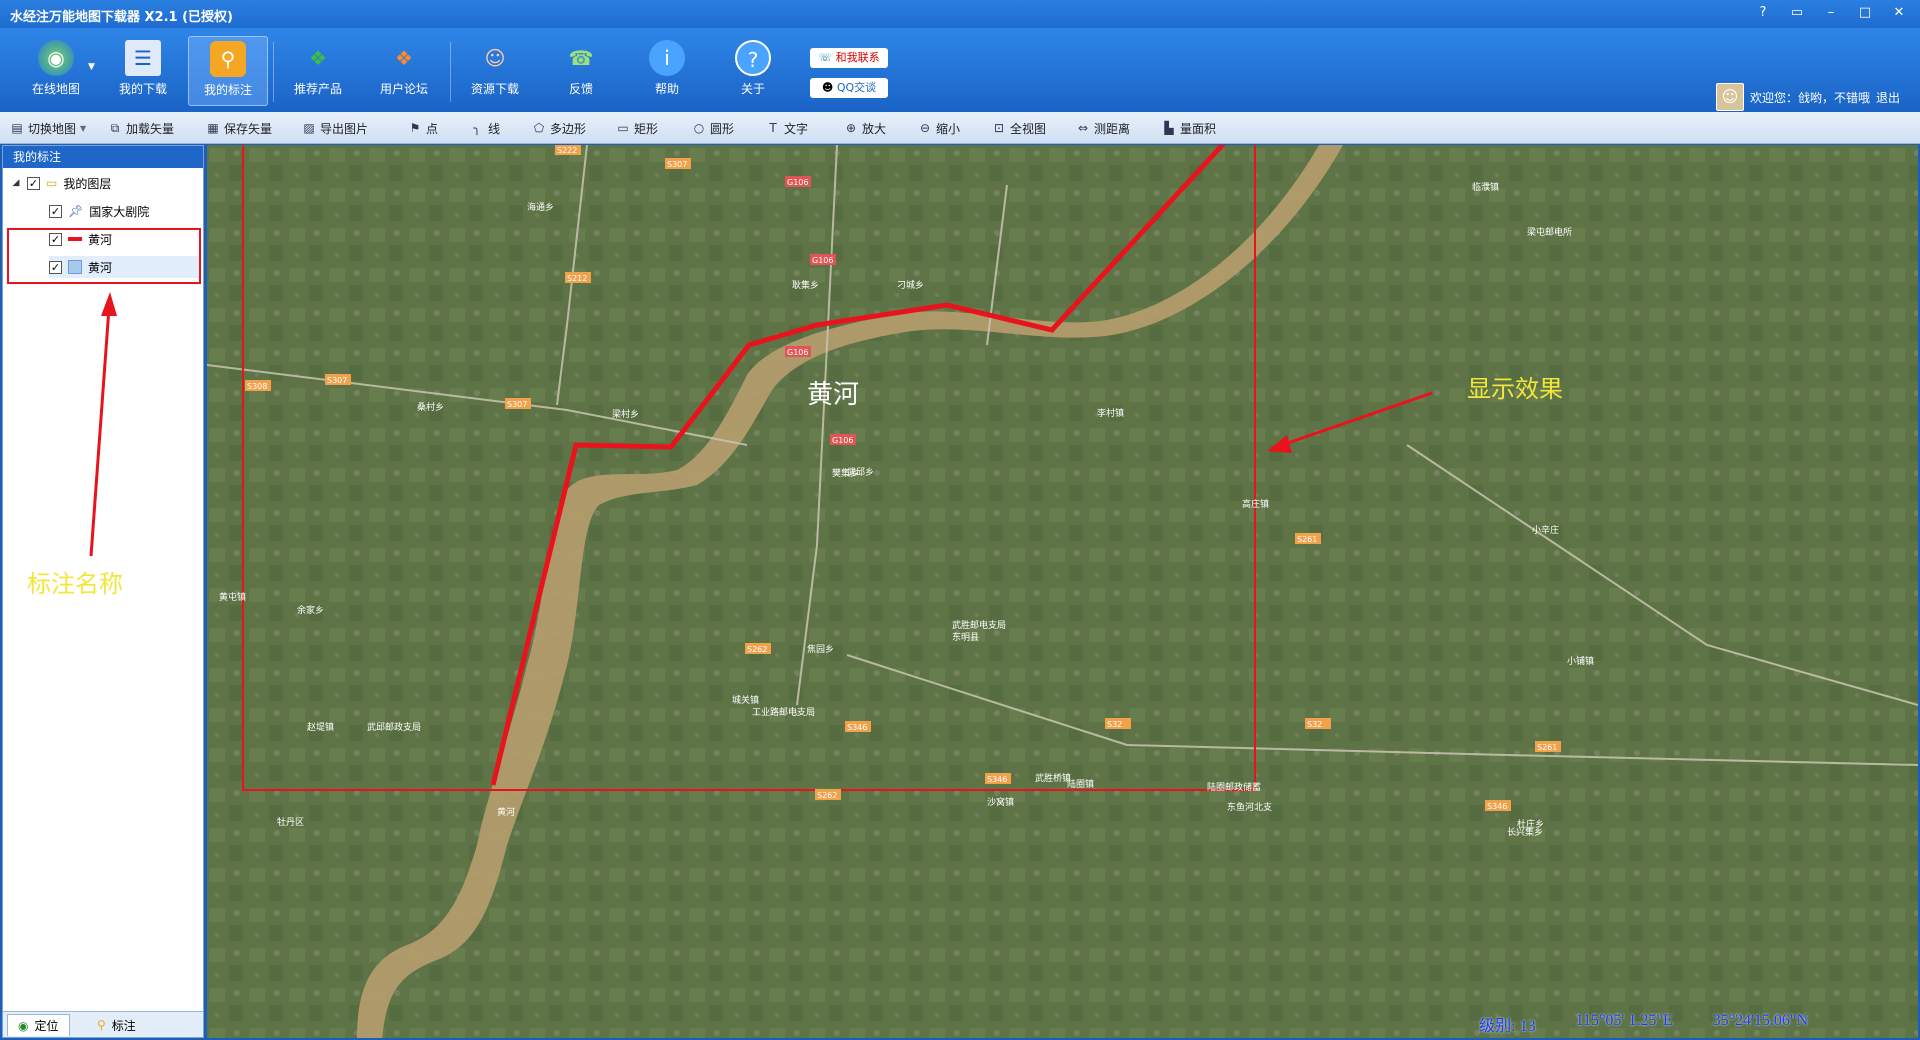 This screenshot has height=1040, width=1920. What do you see at coordinates (1103, 128) in the screenshot?
I see `measure-distance-button: ⇔ 测距离` at bounding box center [1103, 128].